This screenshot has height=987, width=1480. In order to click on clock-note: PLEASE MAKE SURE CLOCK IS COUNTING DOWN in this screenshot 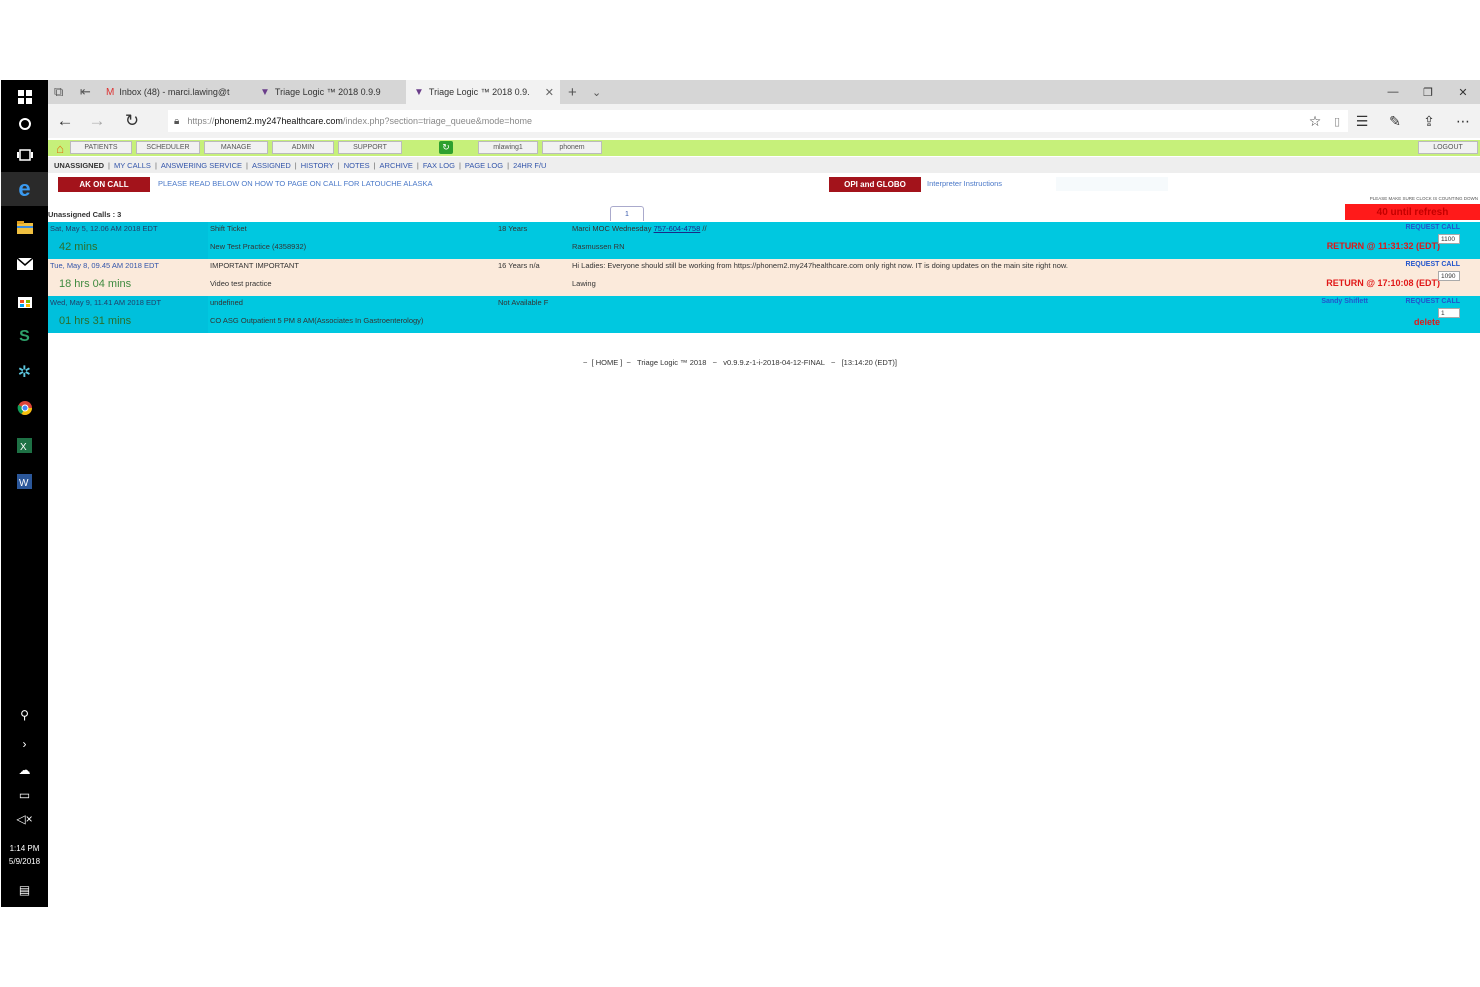, I will do `click(1423, 198)`.